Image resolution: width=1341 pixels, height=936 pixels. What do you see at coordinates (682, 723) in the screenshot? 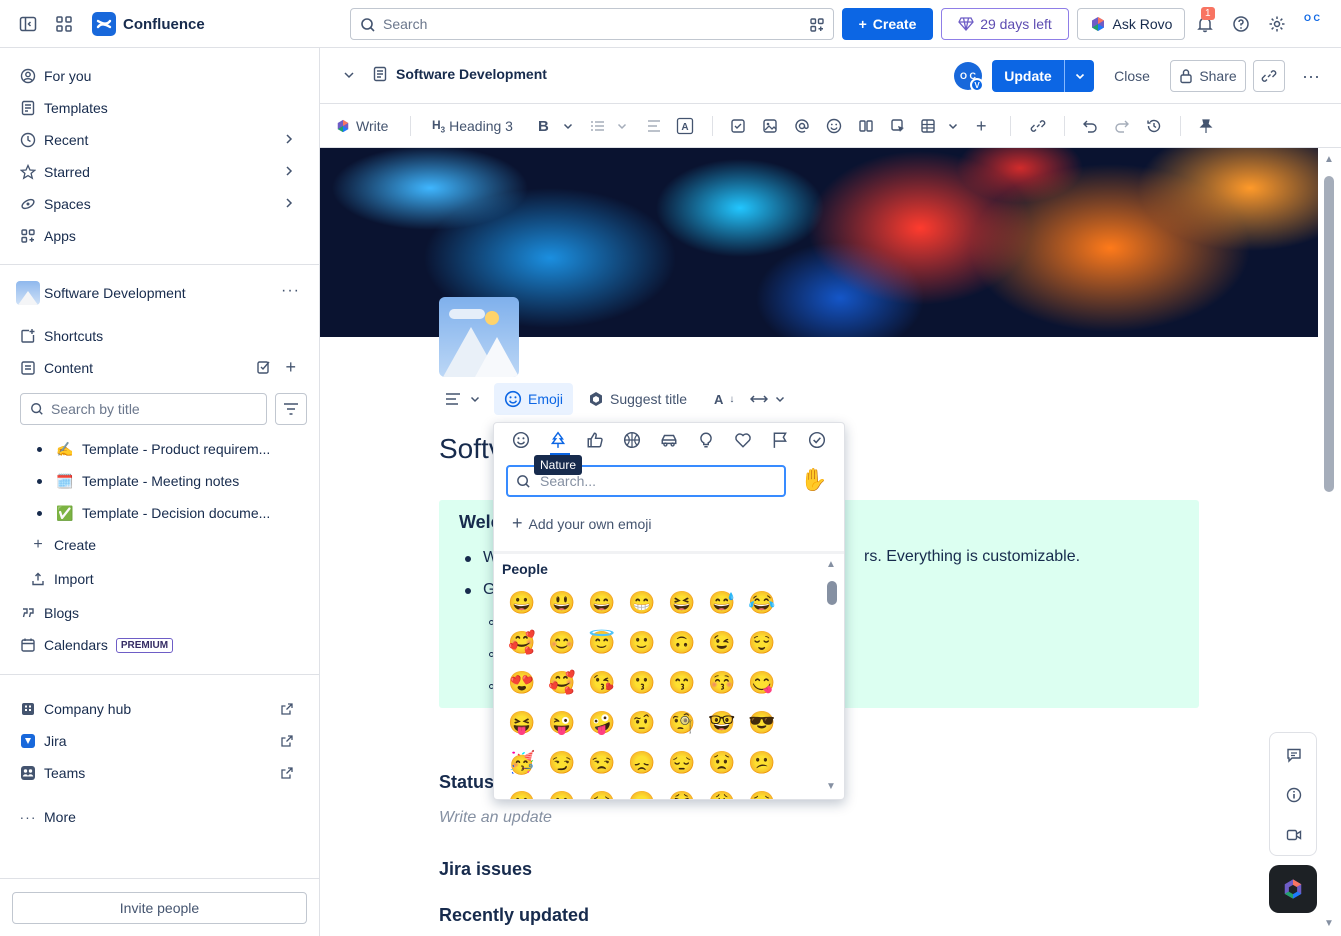
I see `emoji-option: 🧐` at bounding box center [682, 723].